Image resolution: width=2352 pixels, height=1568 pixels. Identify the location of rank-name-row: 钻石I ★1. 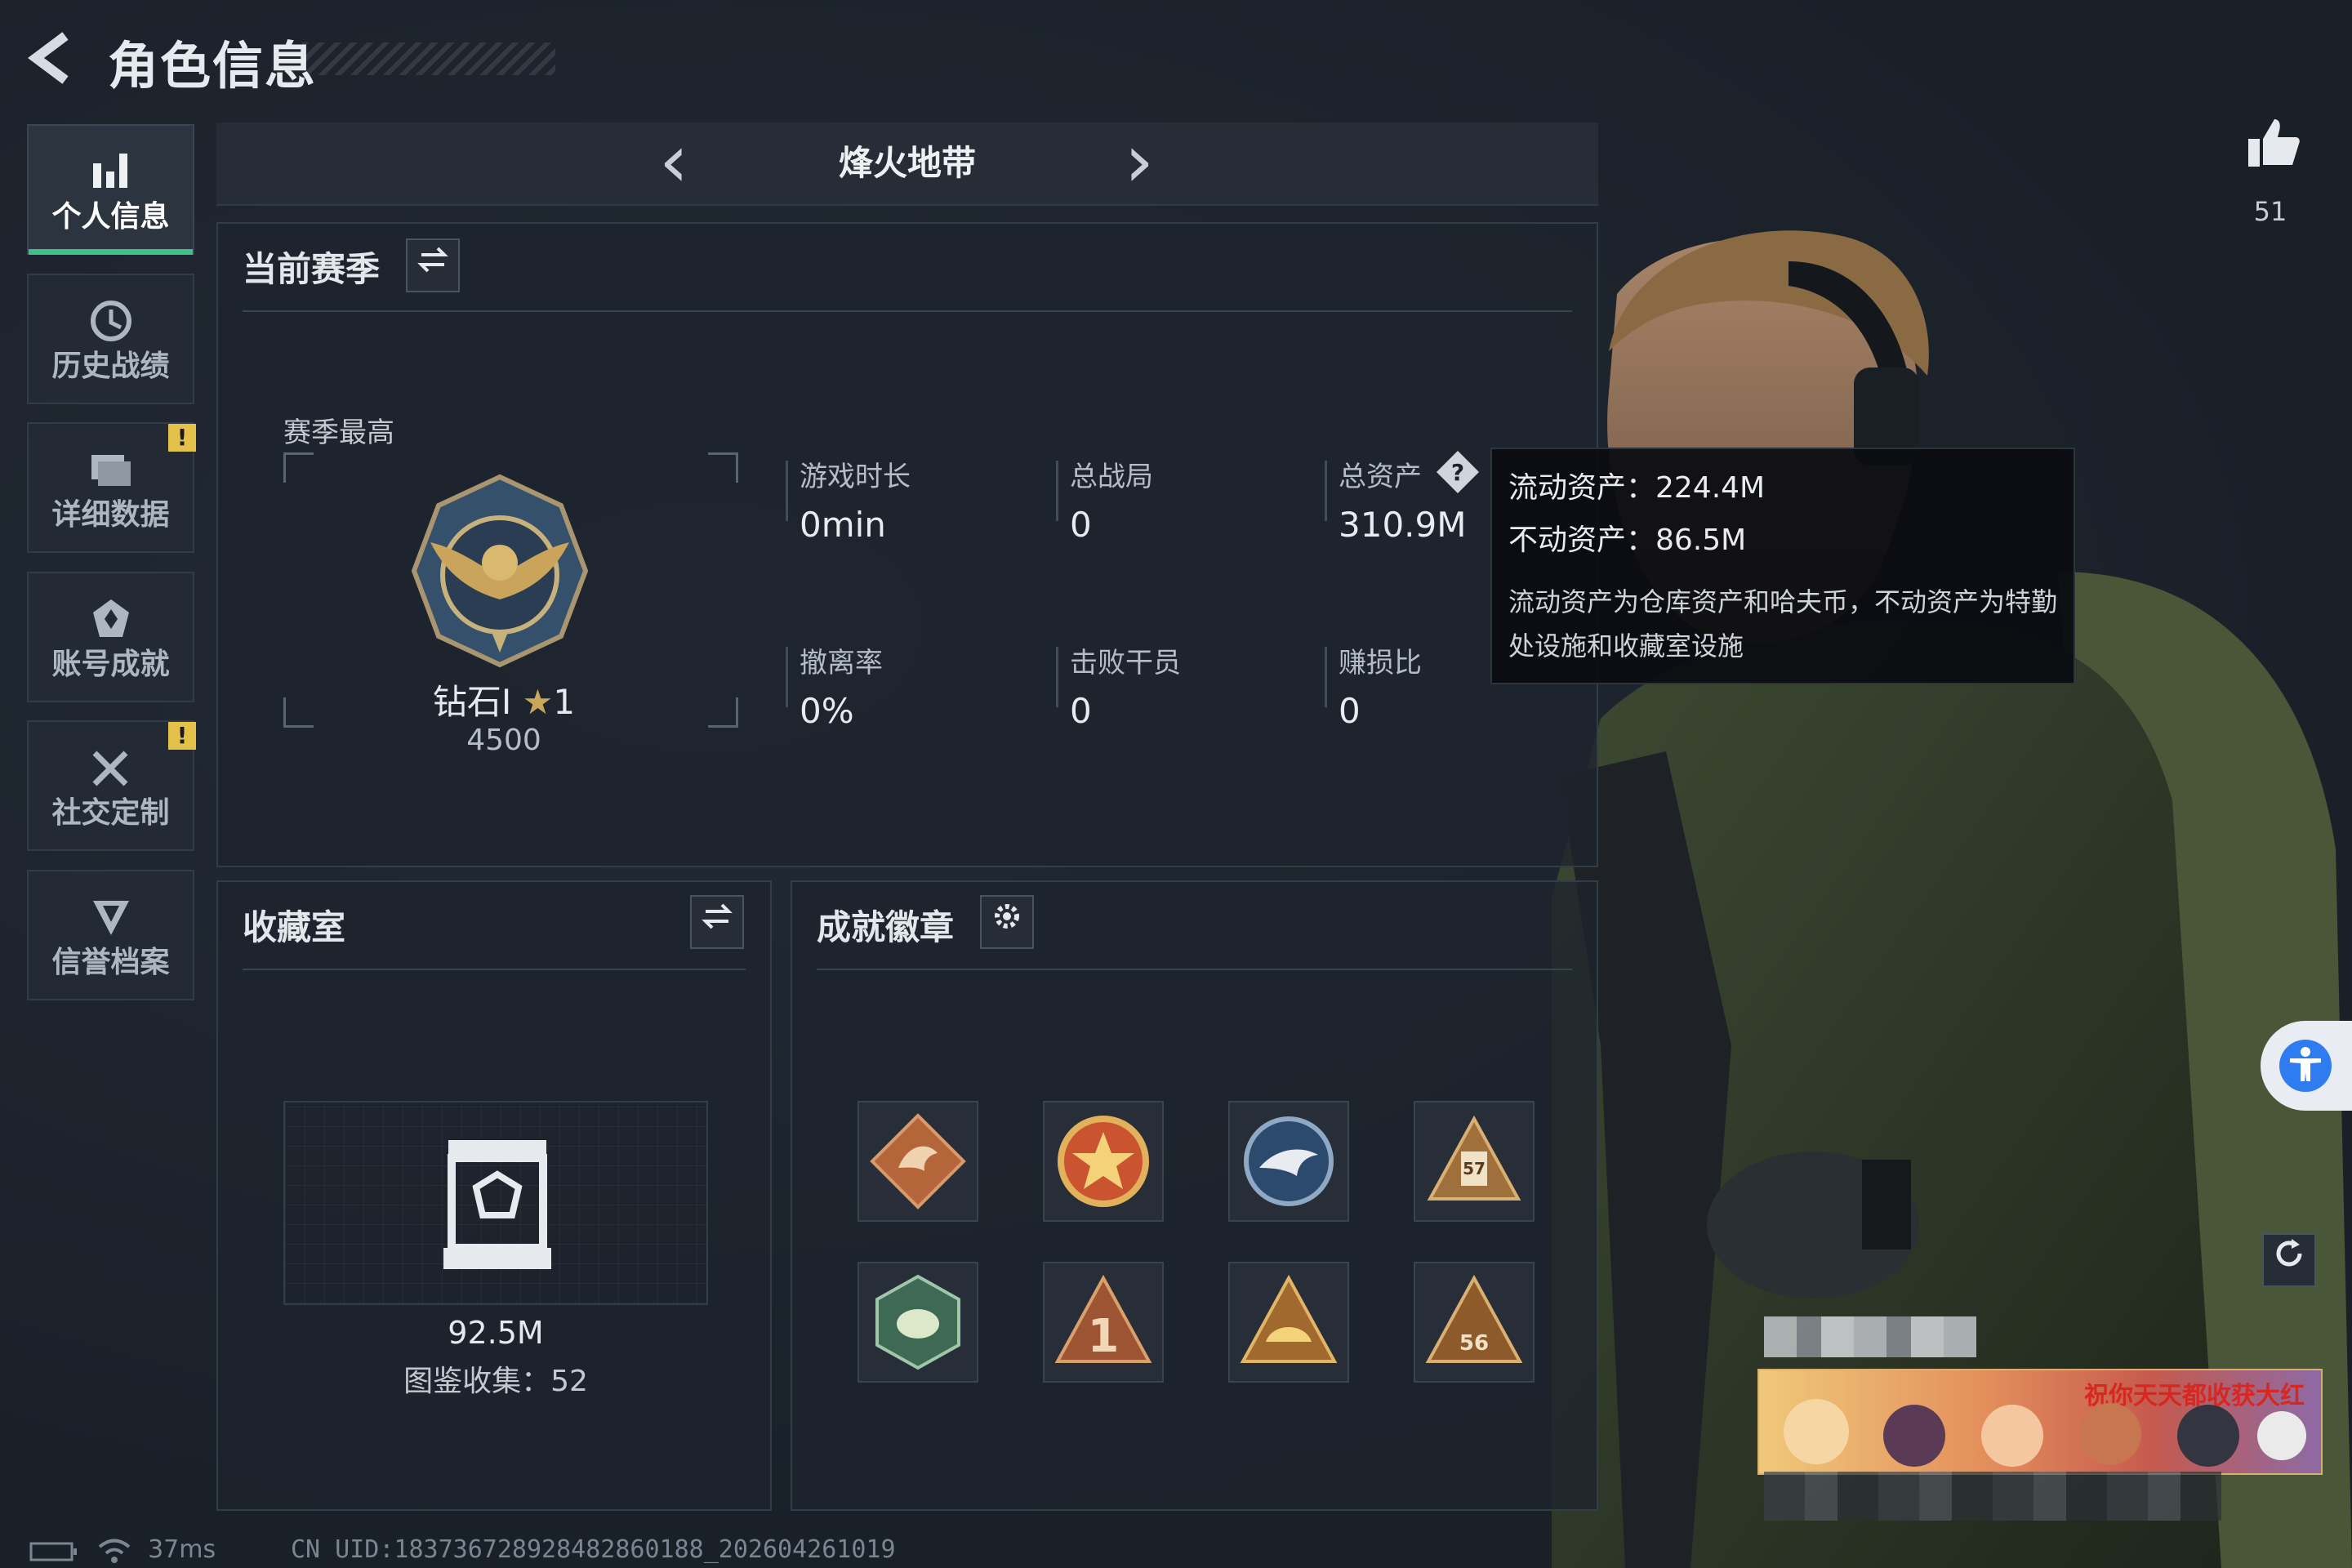
(503, 699).